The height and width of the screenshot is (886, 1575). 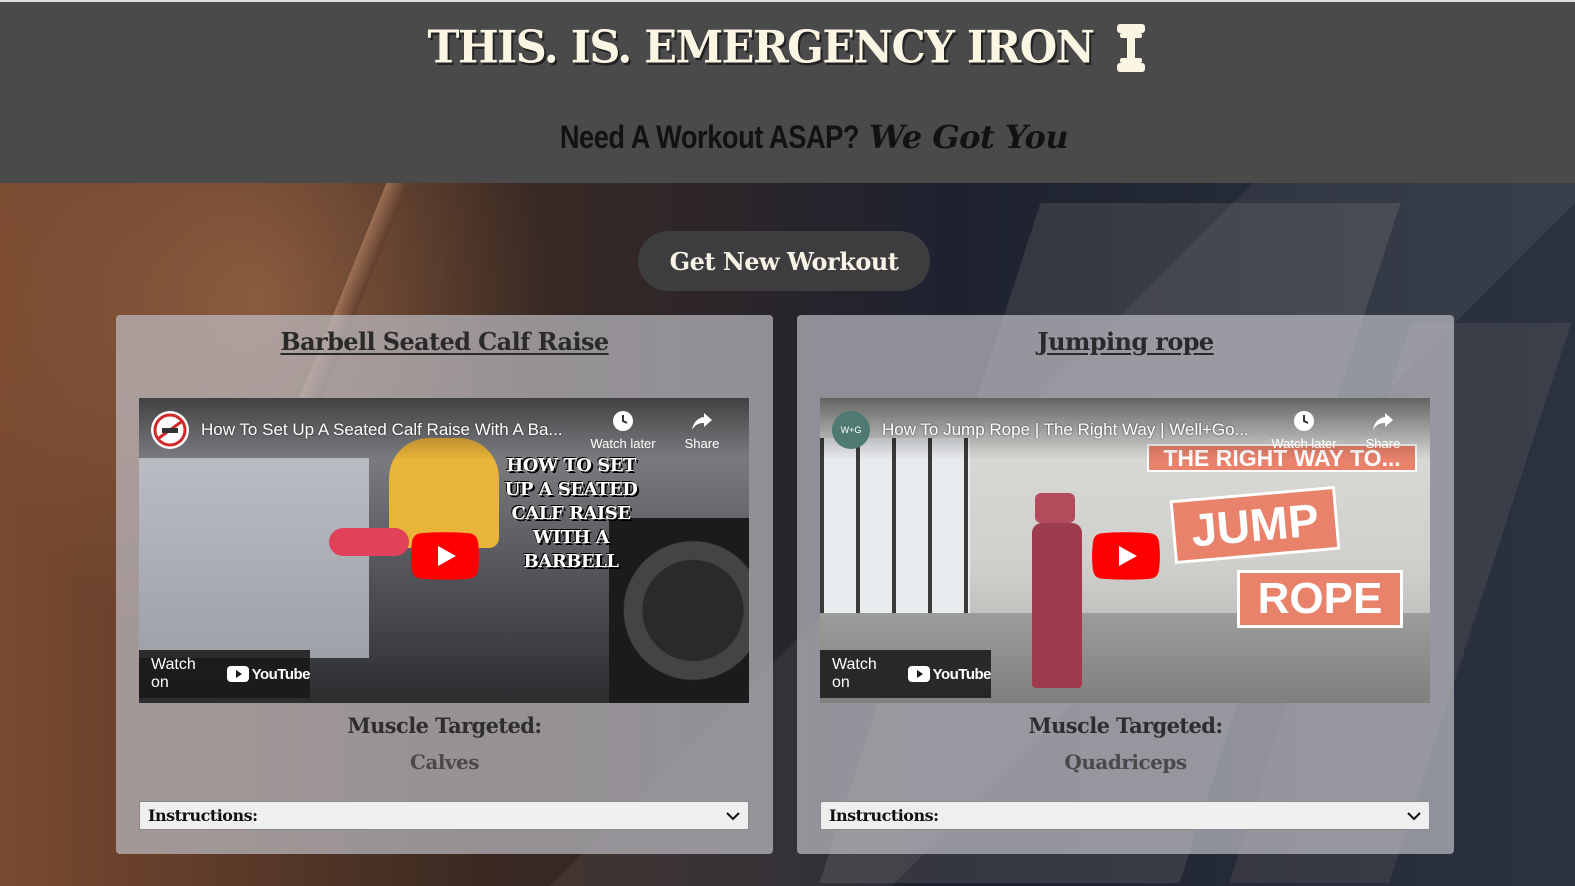 I want to click on channel-avatar: W+G, so click(x=851, y=430).